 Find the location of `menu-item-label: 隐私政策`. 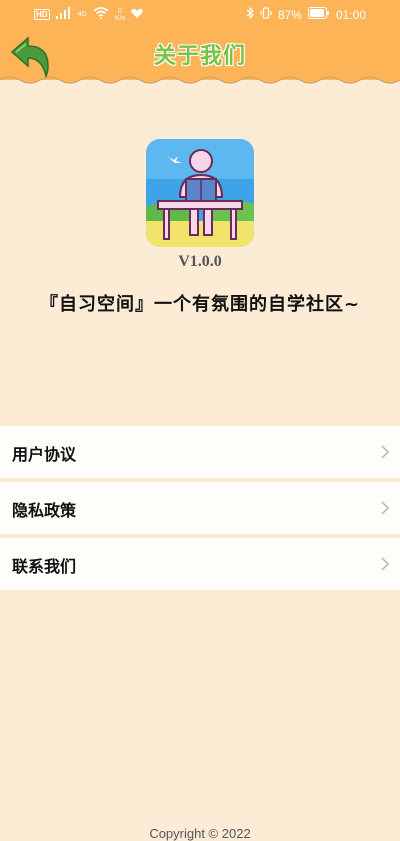

menu-item-label: 隐私政策 is located at coordinates (44, 510).